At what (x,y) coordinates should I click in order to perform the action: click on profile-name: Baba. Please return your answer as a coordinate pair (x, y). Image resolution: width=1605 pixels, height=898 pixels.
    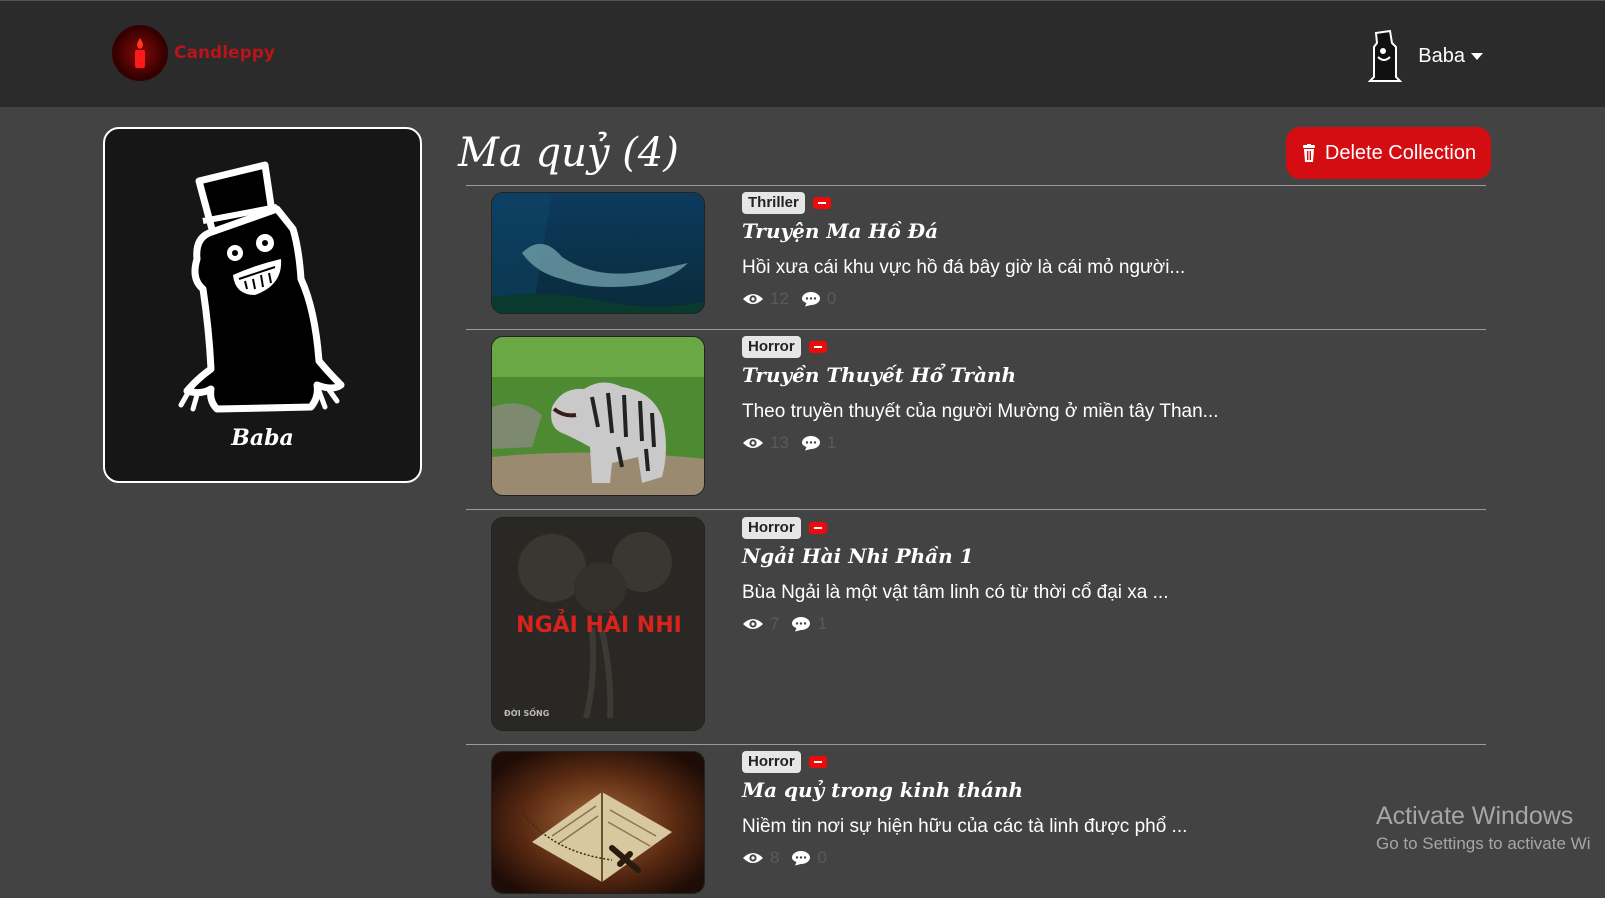
    Looking at the image, I should click on (262, 438).